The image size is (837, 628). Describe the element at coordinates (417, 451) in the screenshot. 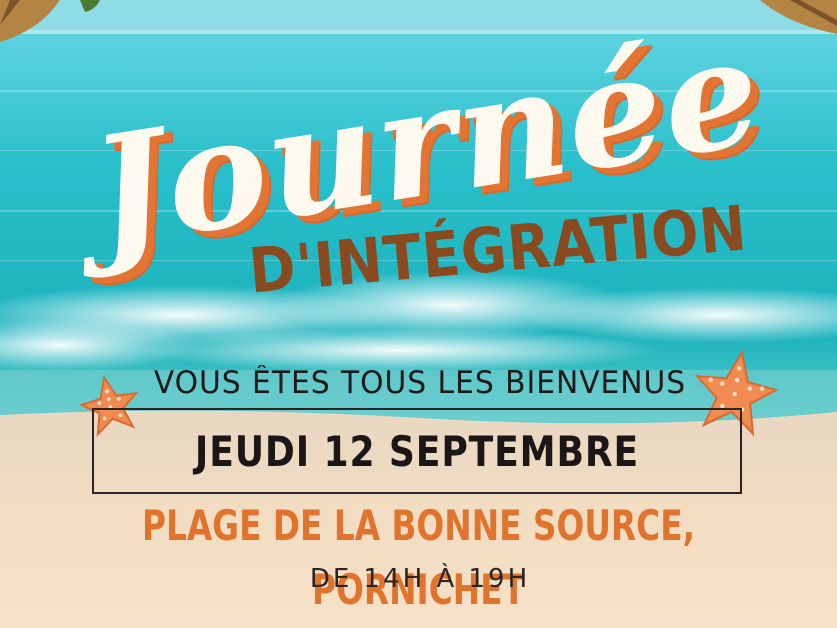

I see `event-date: JEUDI 12 SEPTEMBRE` at that location.